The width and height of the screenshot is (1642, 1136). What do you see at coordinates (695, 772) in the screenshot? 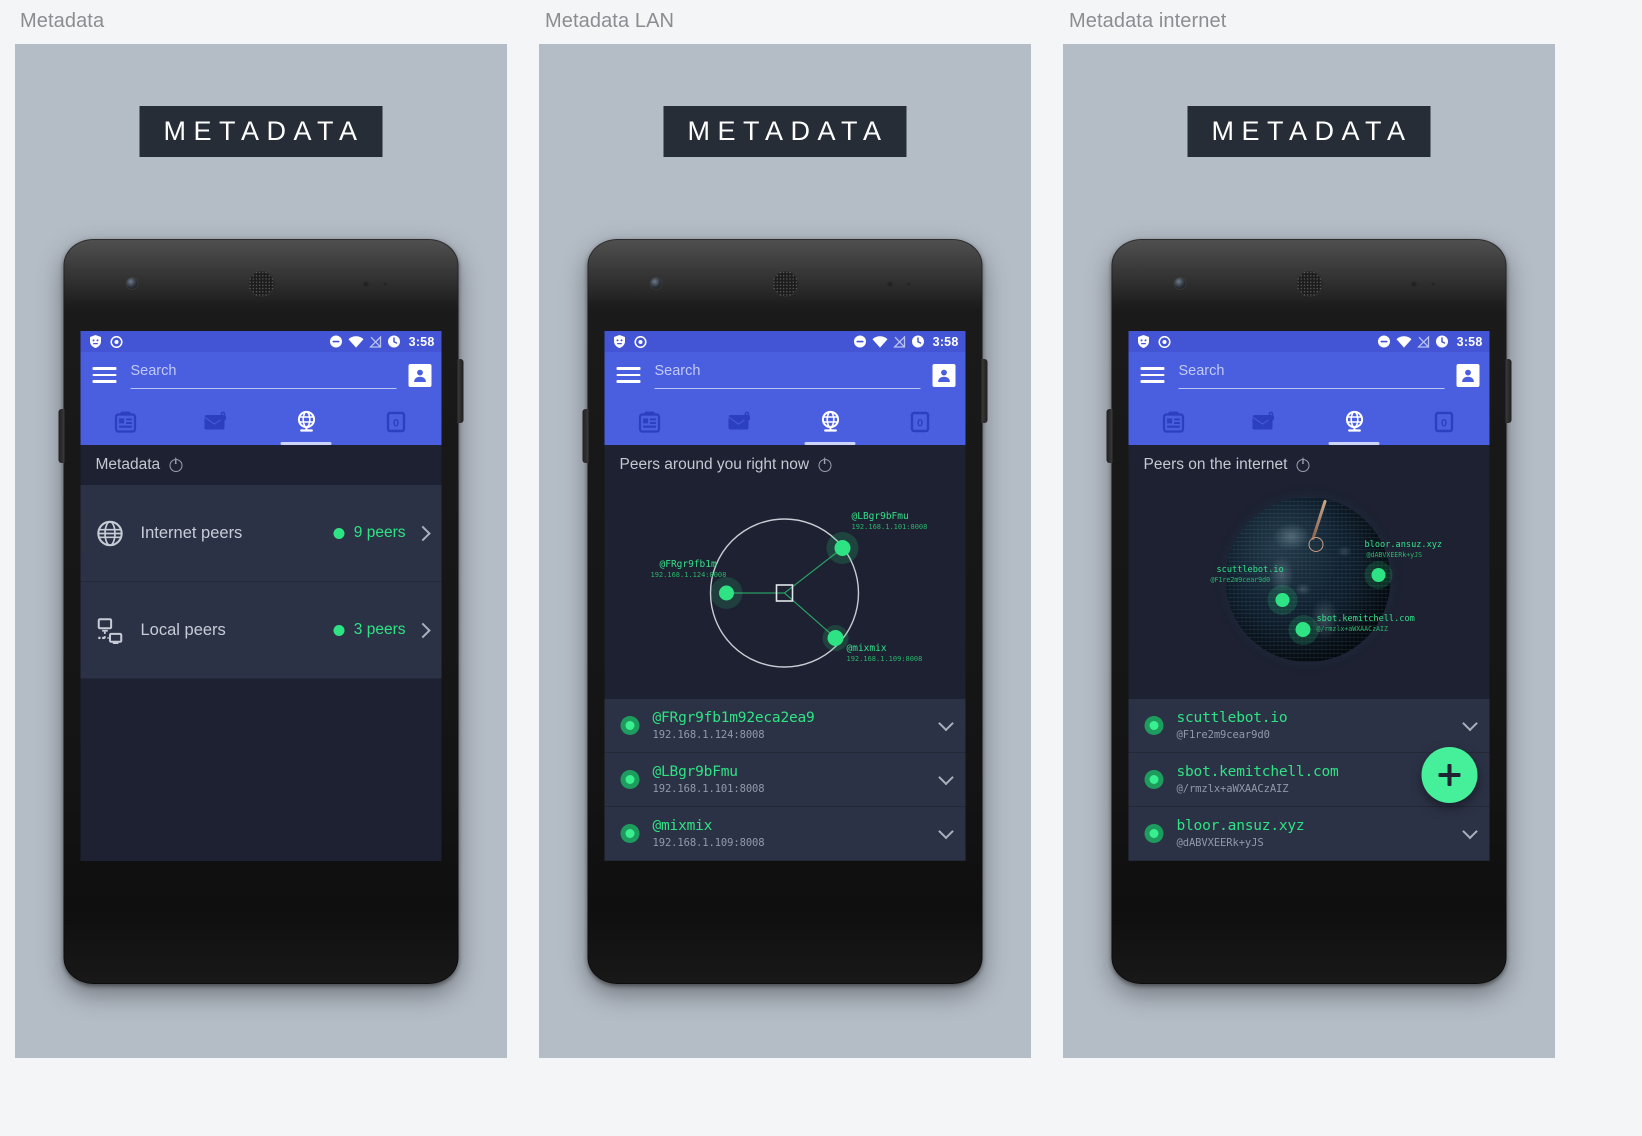
I see `peer-name: @LBgr9bFmu` at bounding box center [695, 772].